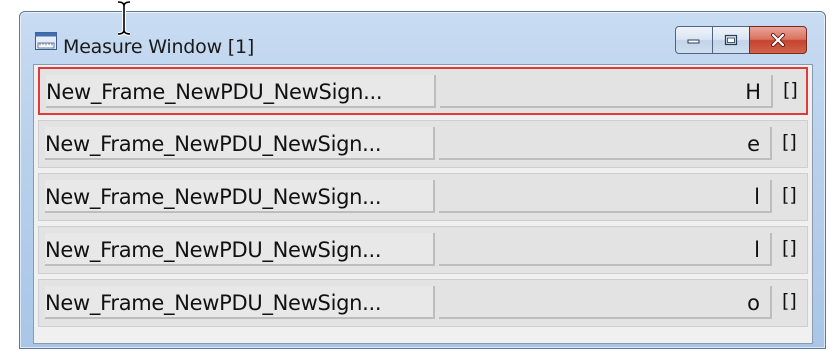 This screenshot has height=351, width=838. I want to click on signal-row: New_Frame_NewPDU_NewSign... H [], so click(423, 91).